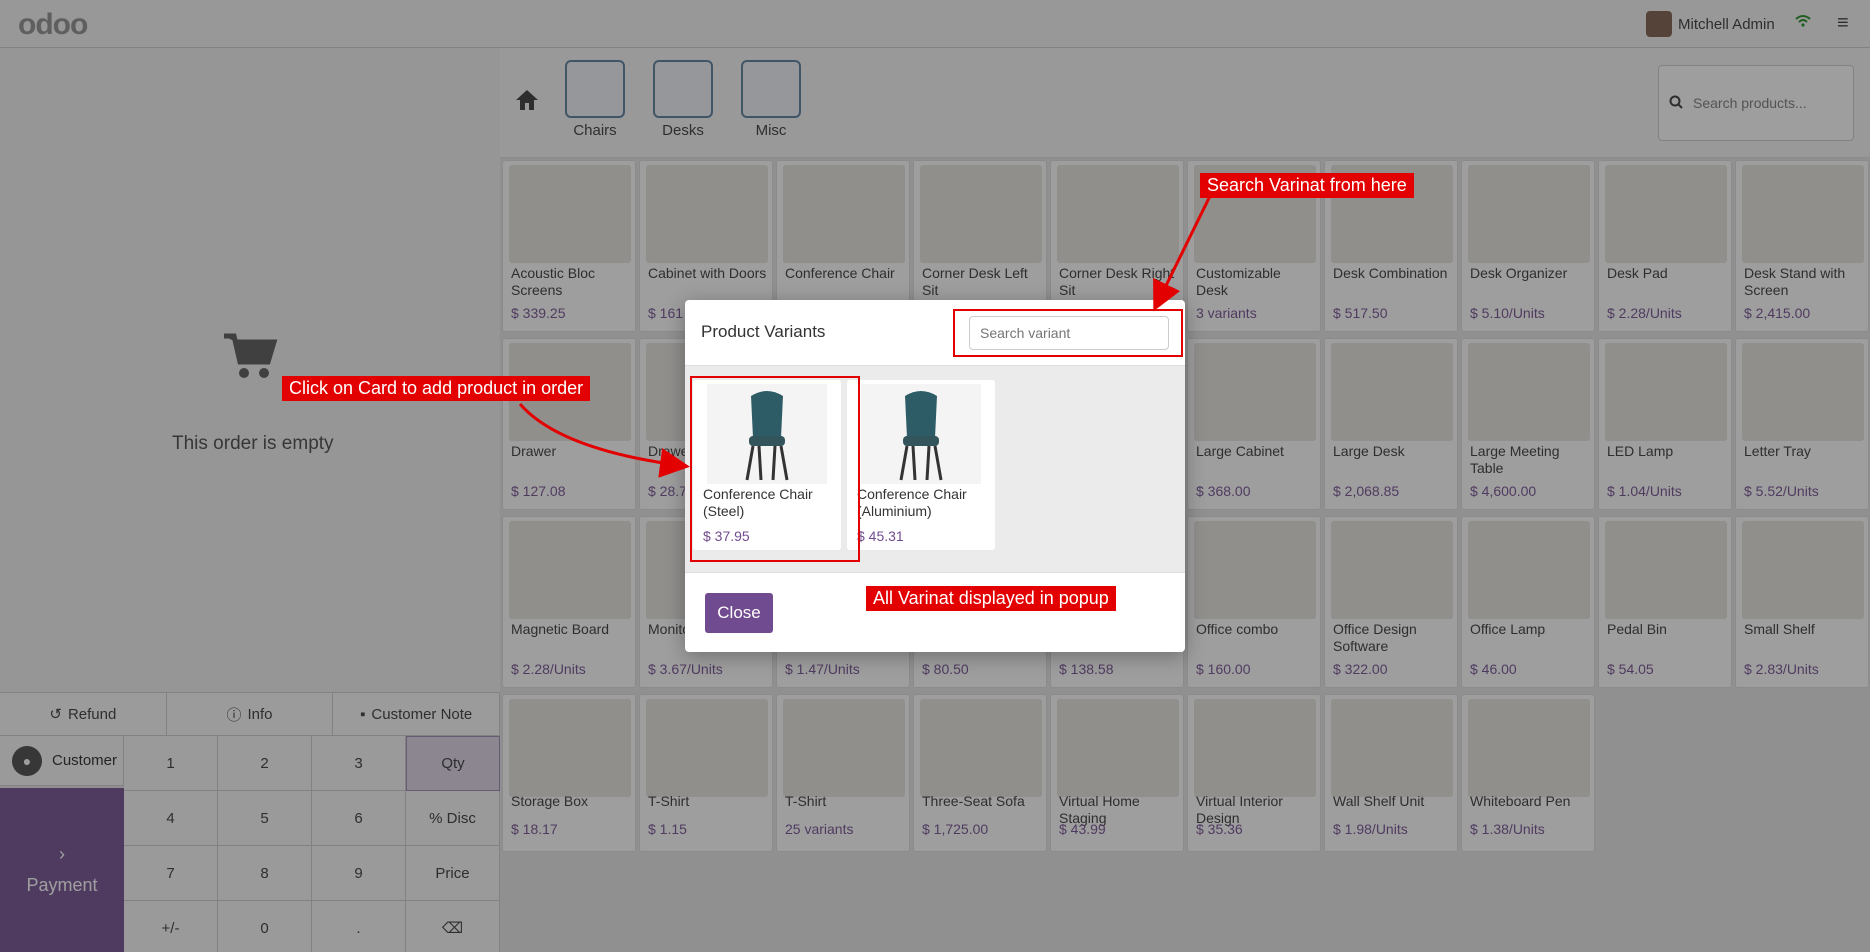 Image resolution: width=1870 pixels, height=952 pixels. I want to click on variant-image, so click(921, 434).